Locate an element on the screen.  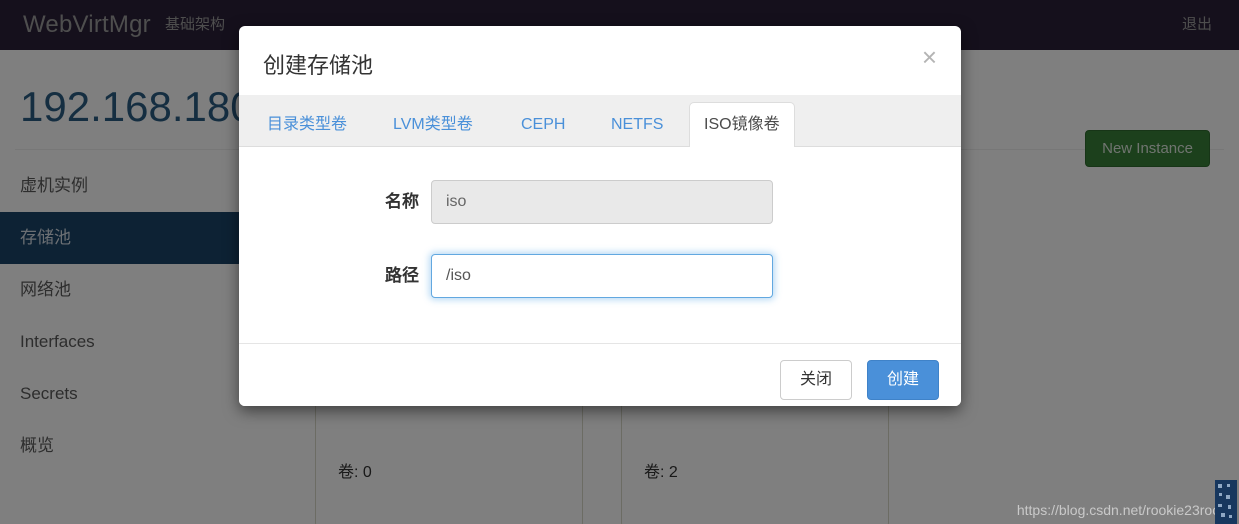
path-label: 路径 is located at coordinates (402, 275).